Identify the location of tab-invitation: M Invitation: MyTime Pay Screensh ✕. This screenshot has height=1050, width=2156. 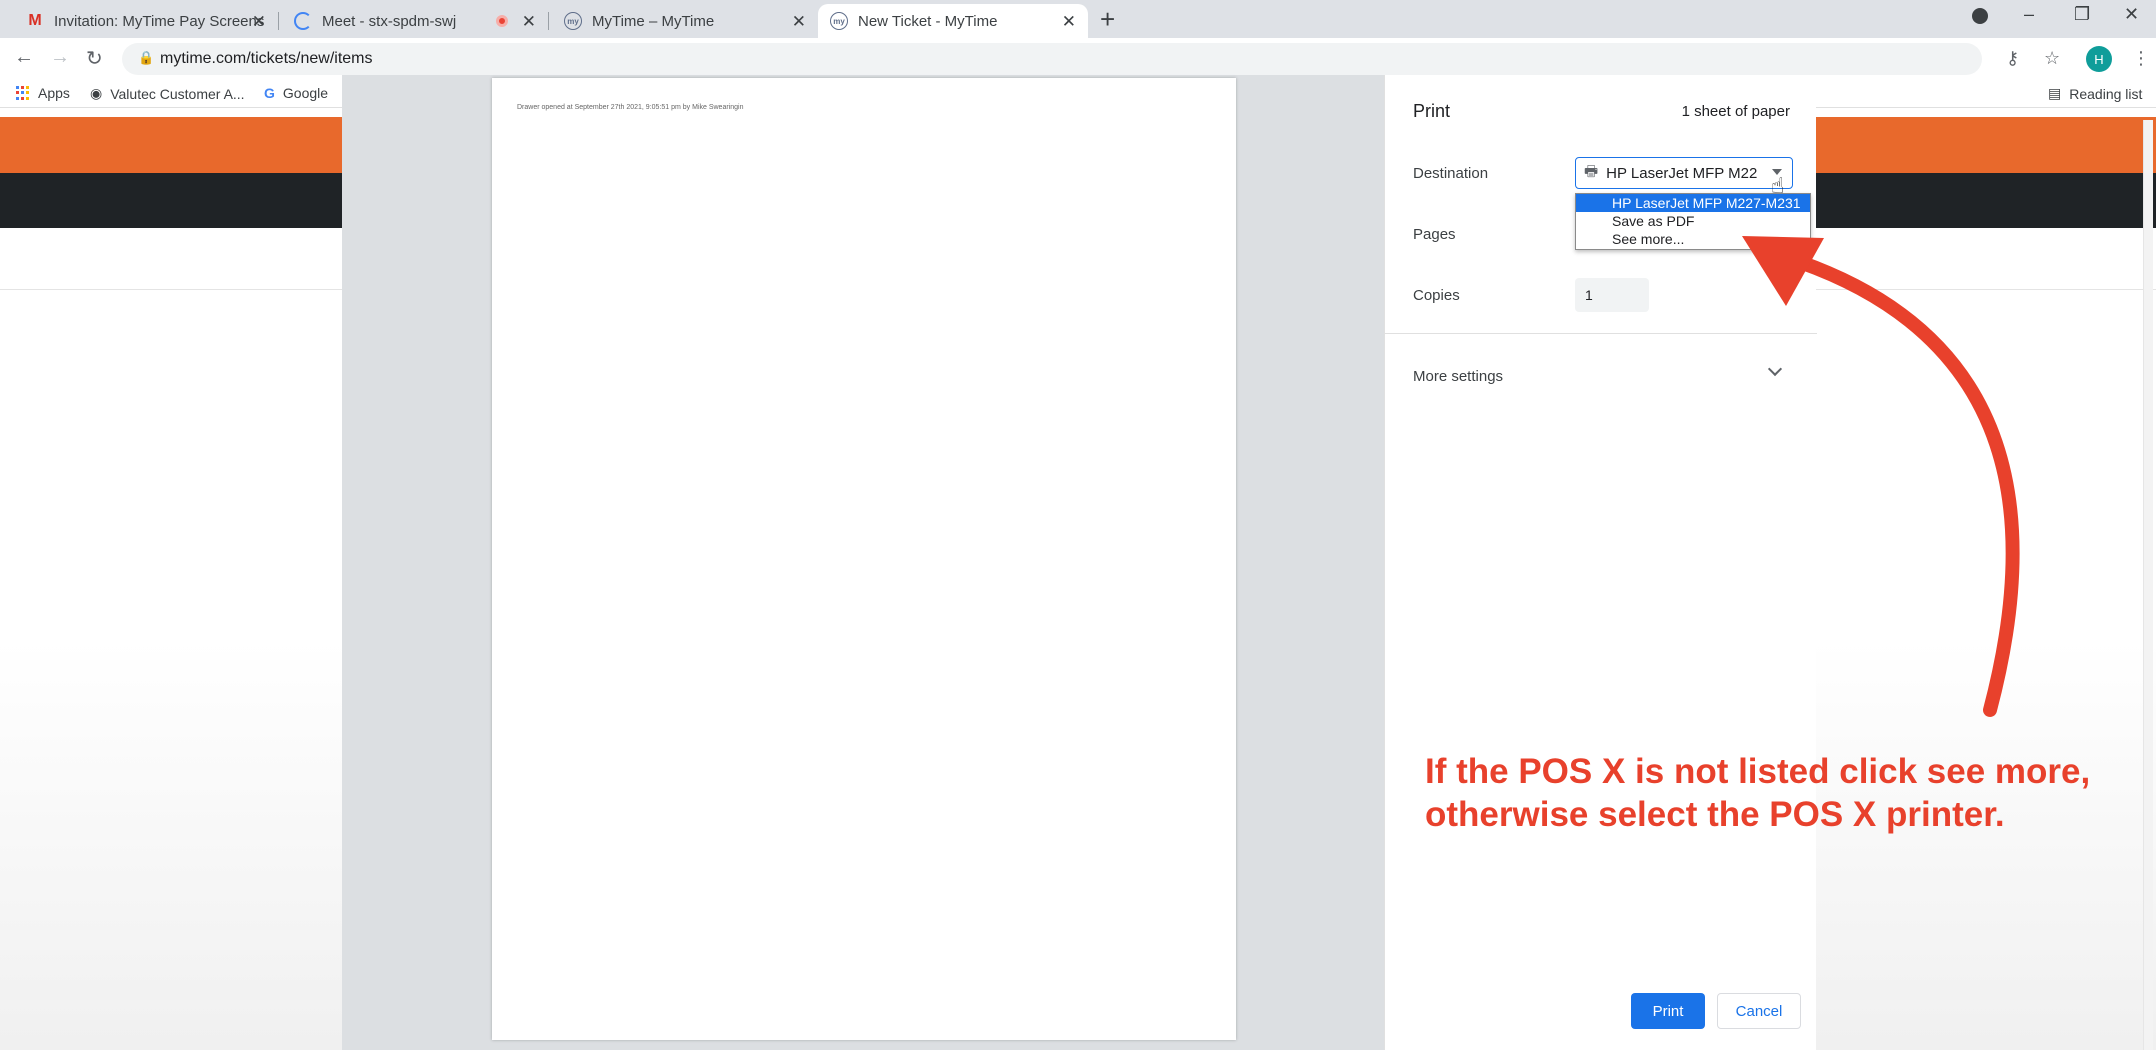
(146, 21).